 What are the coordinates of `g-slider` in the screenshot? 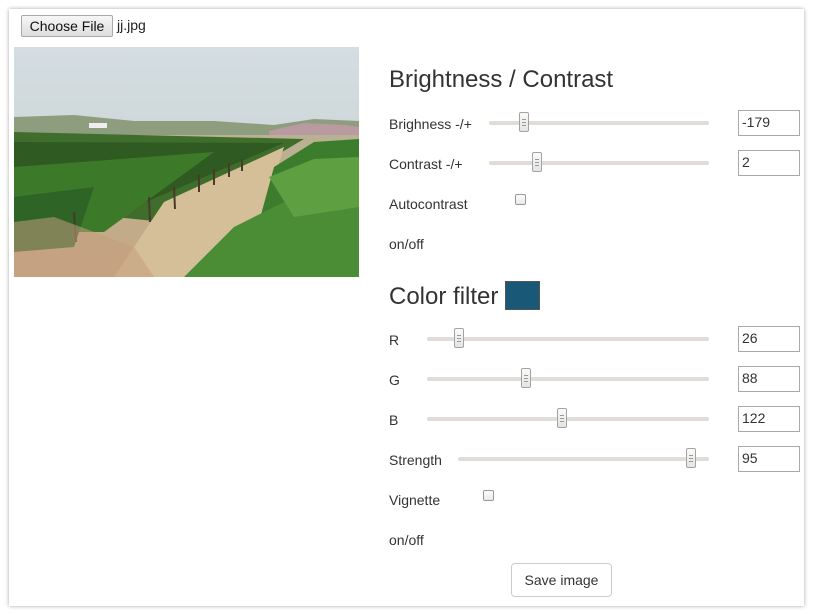 It's located at (568, 378).